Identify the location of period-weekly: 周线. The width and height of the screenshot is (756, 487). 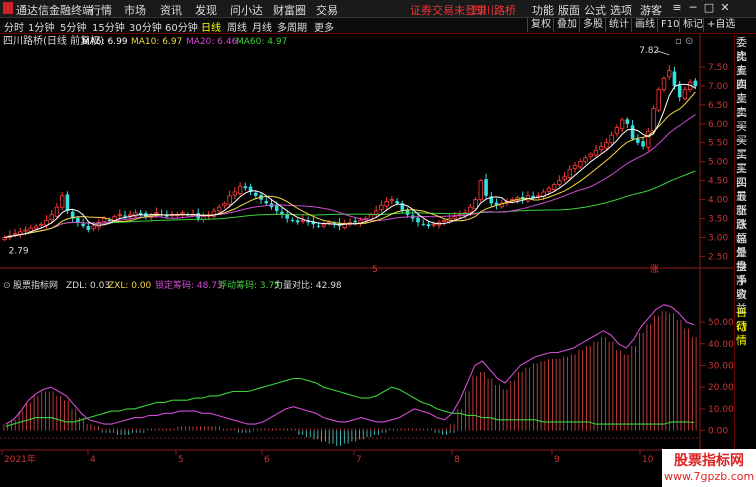
(237, 26).